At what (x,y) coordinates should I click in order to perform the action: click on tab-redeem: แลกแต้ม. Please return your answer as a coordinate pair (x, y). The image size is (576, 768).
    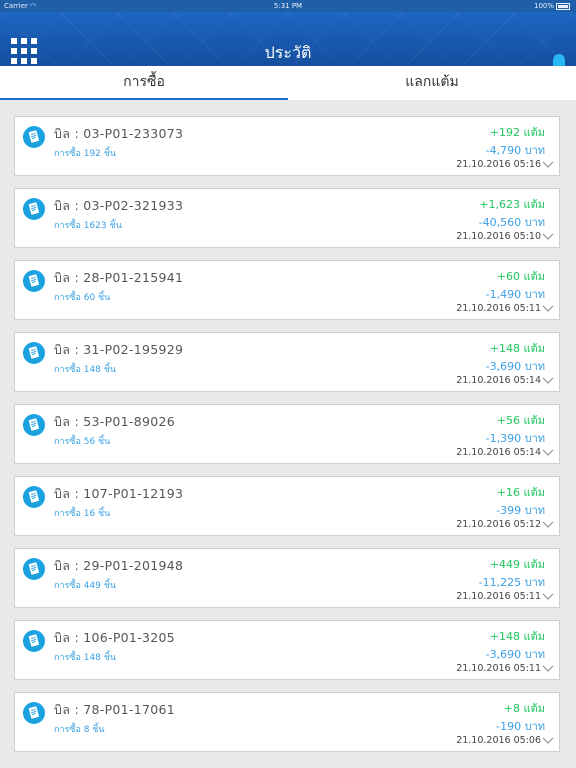
    Looking at the image, I should click on (432, 83).